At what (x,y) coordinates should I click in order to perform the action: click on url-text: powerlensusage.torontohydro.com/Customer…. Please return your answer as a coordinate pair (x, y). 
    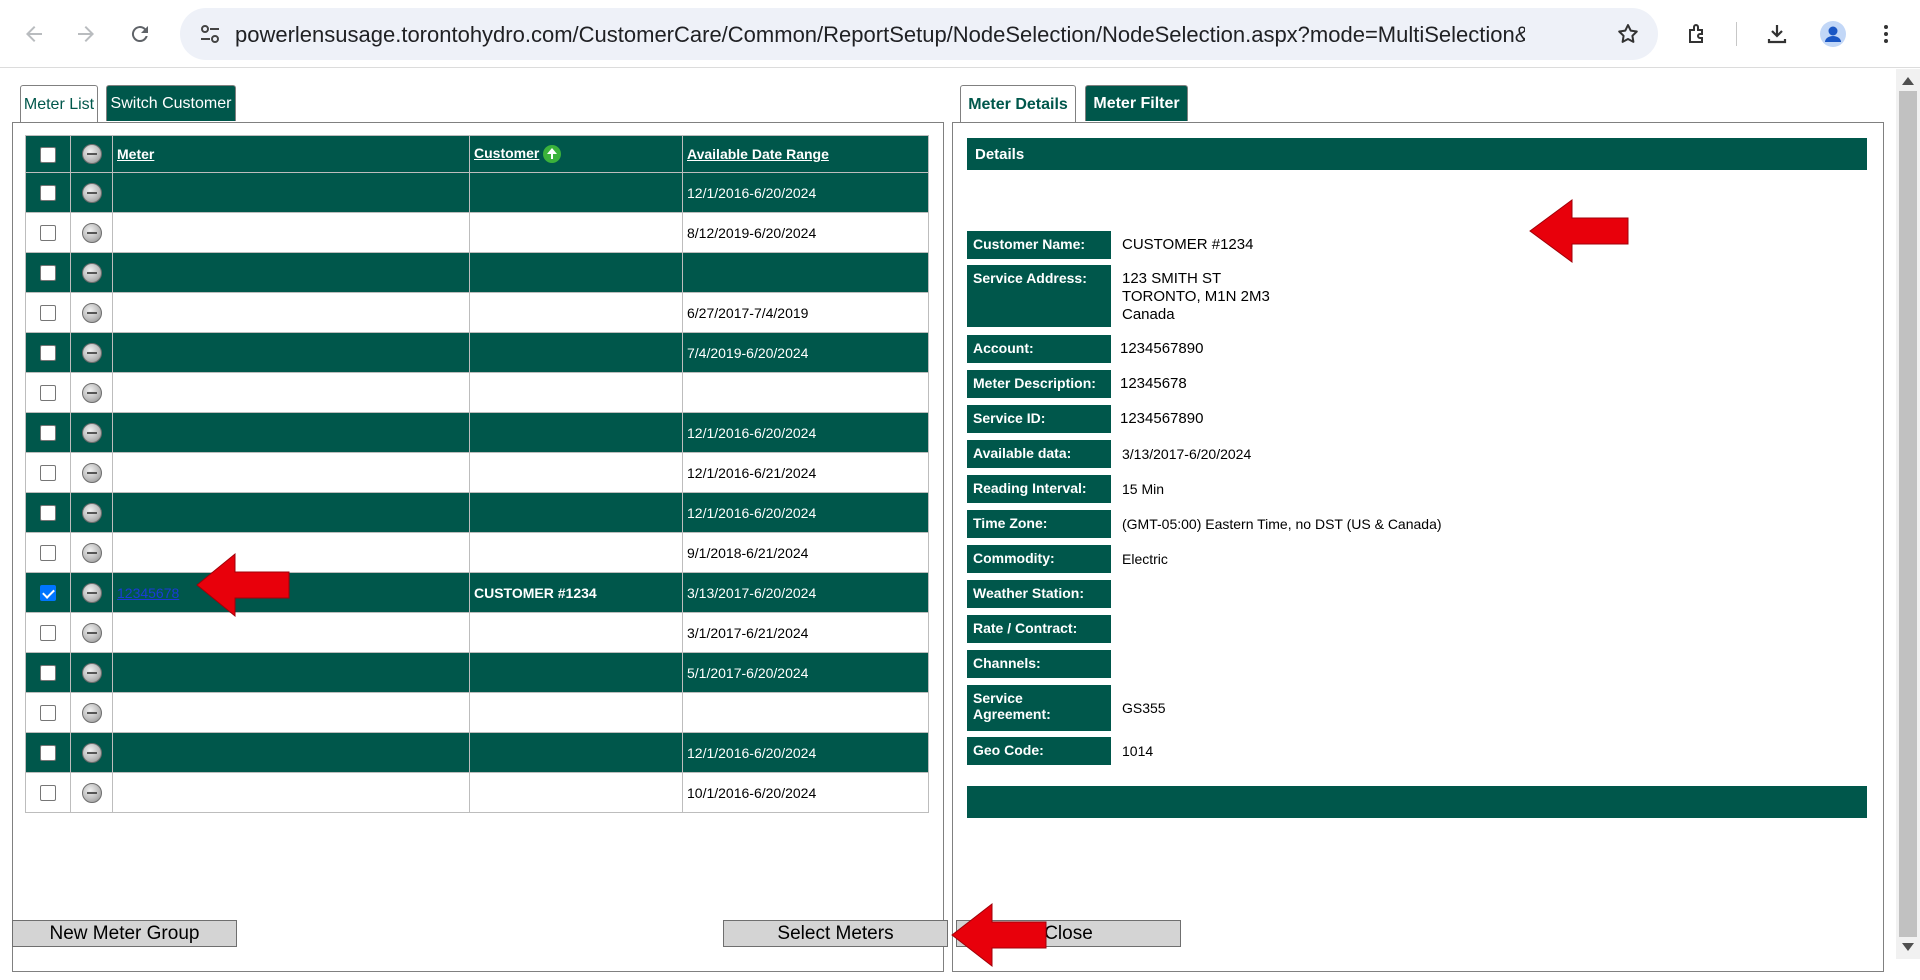
    Looking at the image, I should click on (880, 35).